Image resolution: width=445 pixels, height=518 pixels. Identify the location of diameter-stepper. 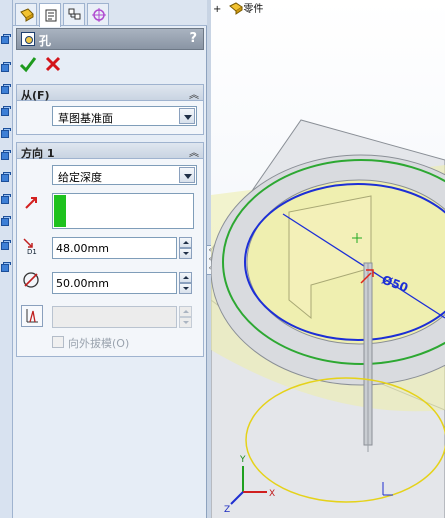
(185, 283).